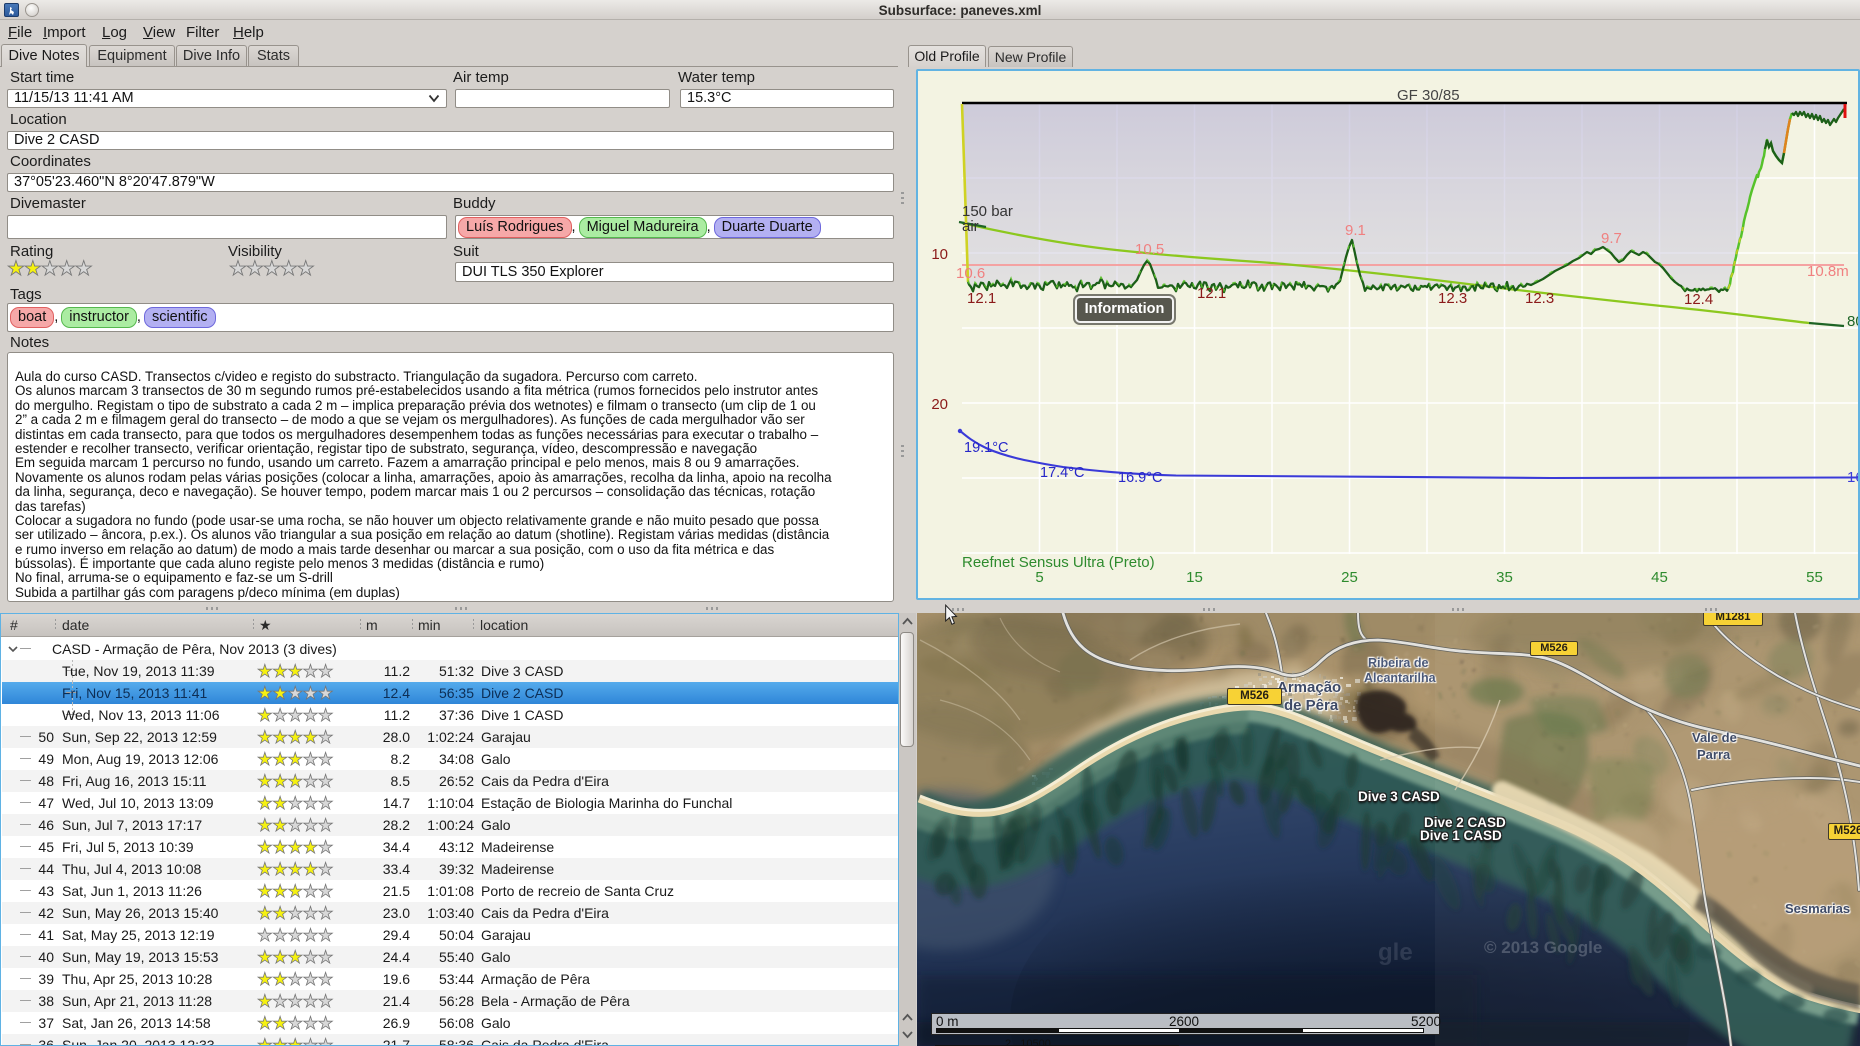  Describe the element at coordinates (1149, 249) in the screenshot. I see `svg-text: 10.5` at that location.